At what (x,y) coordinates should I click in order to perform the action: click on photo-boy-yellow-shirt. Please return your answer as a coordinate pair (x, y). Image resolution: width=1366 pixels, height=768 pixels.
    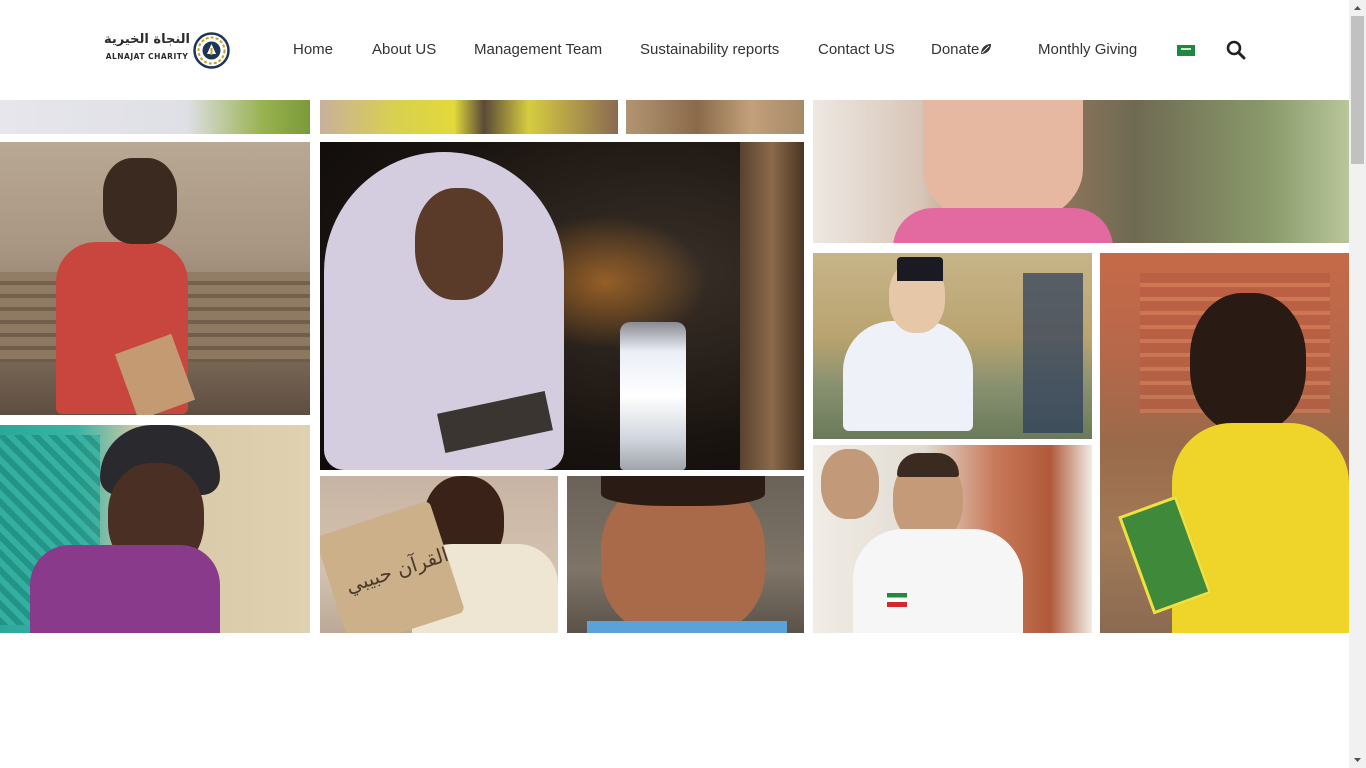
    Looking at the image, I should click on (1224, 443).